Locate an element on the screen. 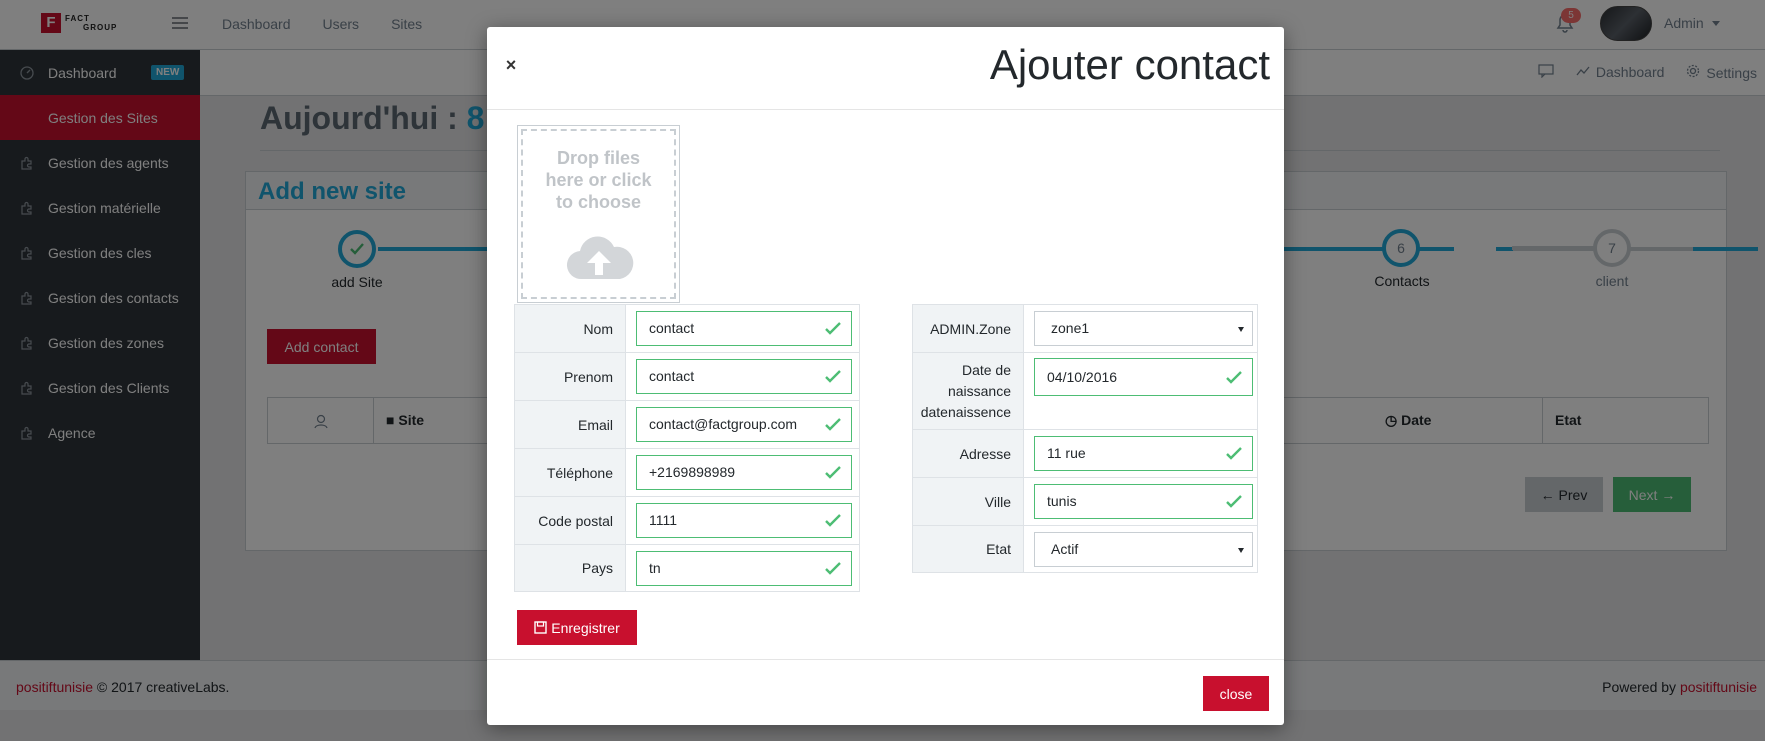  field-label: ADMIN.Zone is located at coordinates (968, 328).